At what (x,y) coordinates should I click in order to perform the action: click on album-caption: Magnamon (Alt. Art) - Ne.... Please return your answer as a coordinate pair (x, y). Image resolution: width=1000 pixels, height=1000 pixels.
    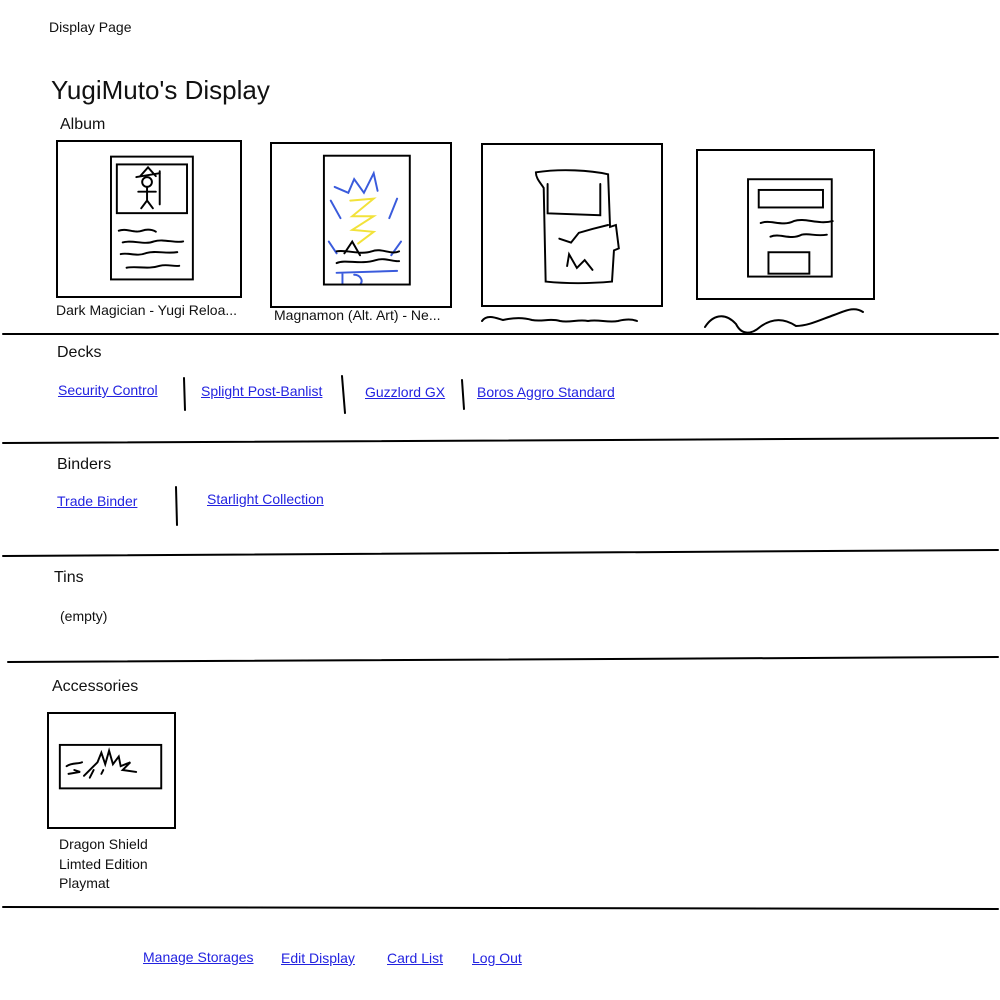
    Looking at the image, I should click on (357, 315).